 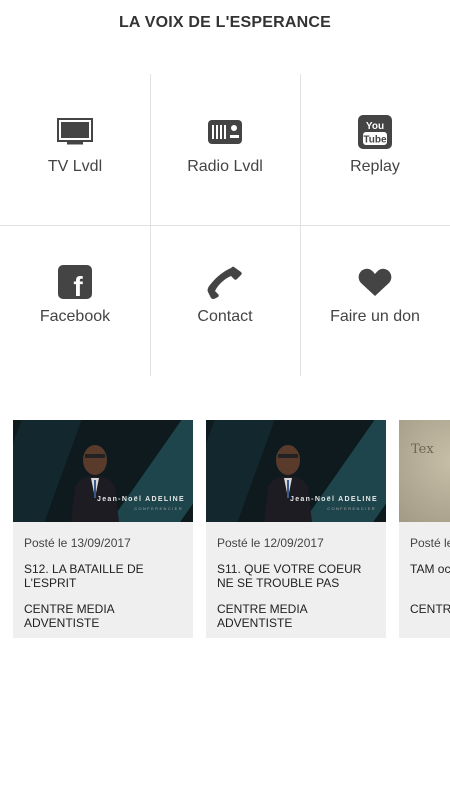 I want to click on video-thumbnail: Tex, so click(x=424, y=471).